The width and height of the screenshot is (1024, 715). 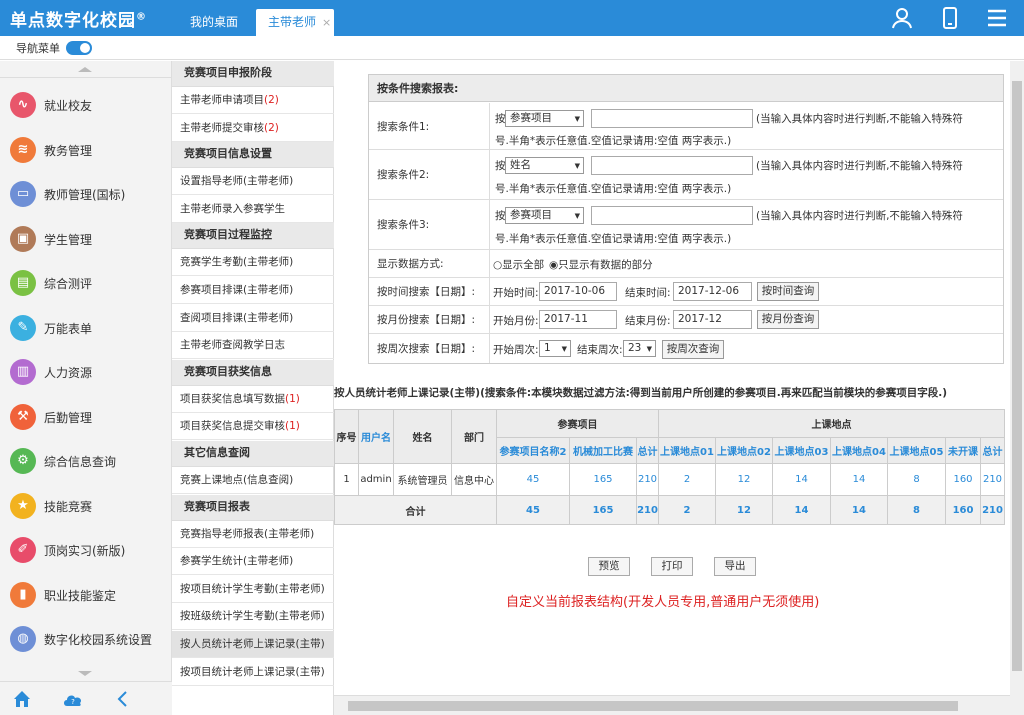 I want to click on submenu-item: 项目获奖信息提交审核(1), so click(x=253, y=427).